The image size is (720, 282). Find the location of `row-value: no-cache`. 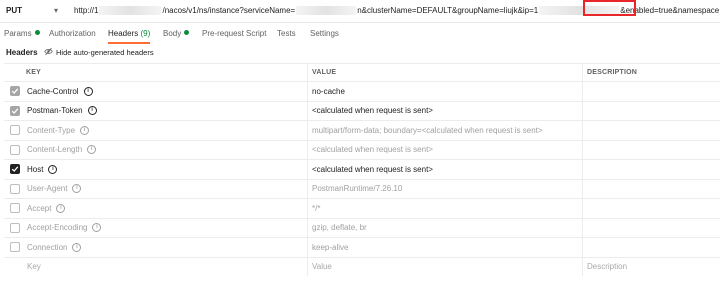

row-value: no-cache is located at coordinates (444, 91).